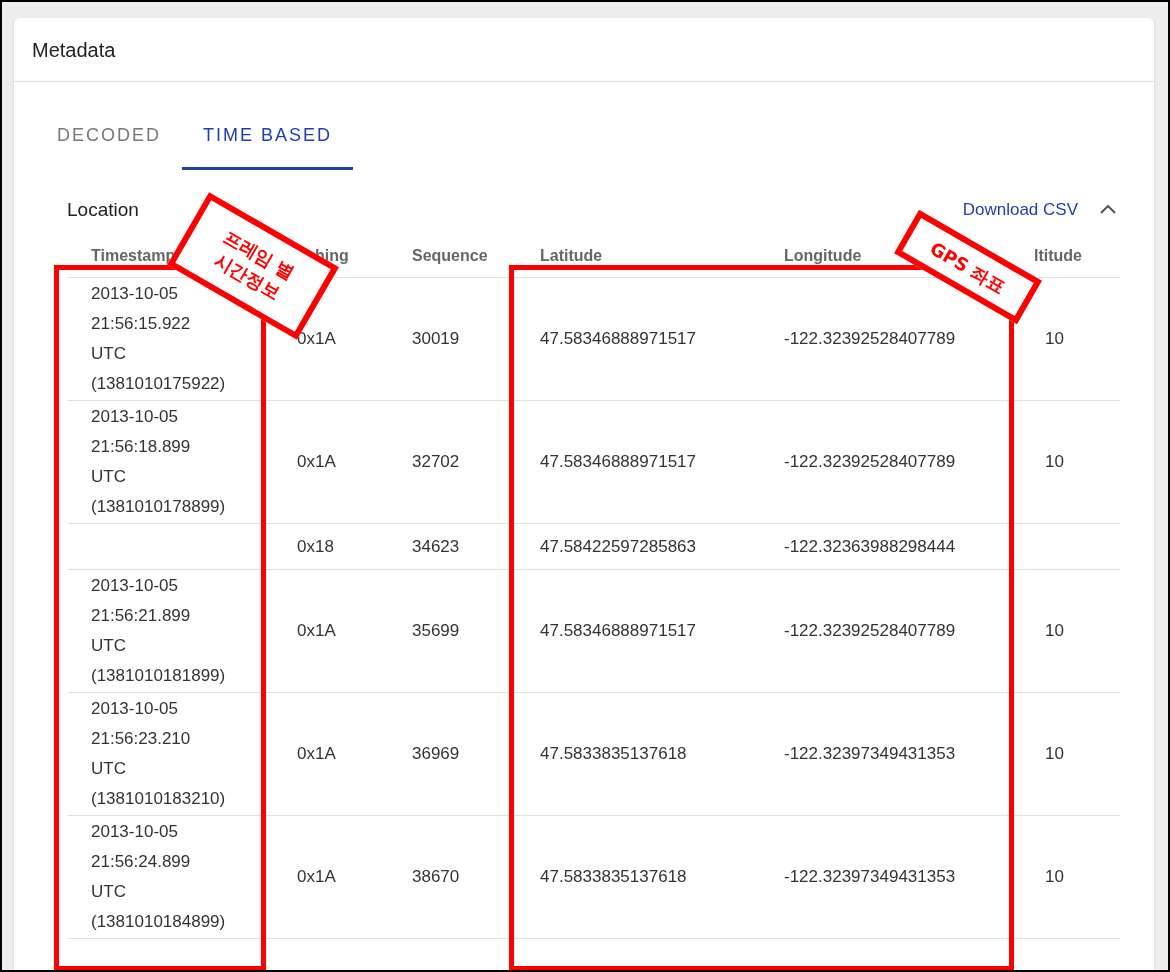 The image size is (1170, 972). I want to click on table-cell-text: 2013-10-05 21:56:24.899 UTC (1381010184899), so click(158, 877).